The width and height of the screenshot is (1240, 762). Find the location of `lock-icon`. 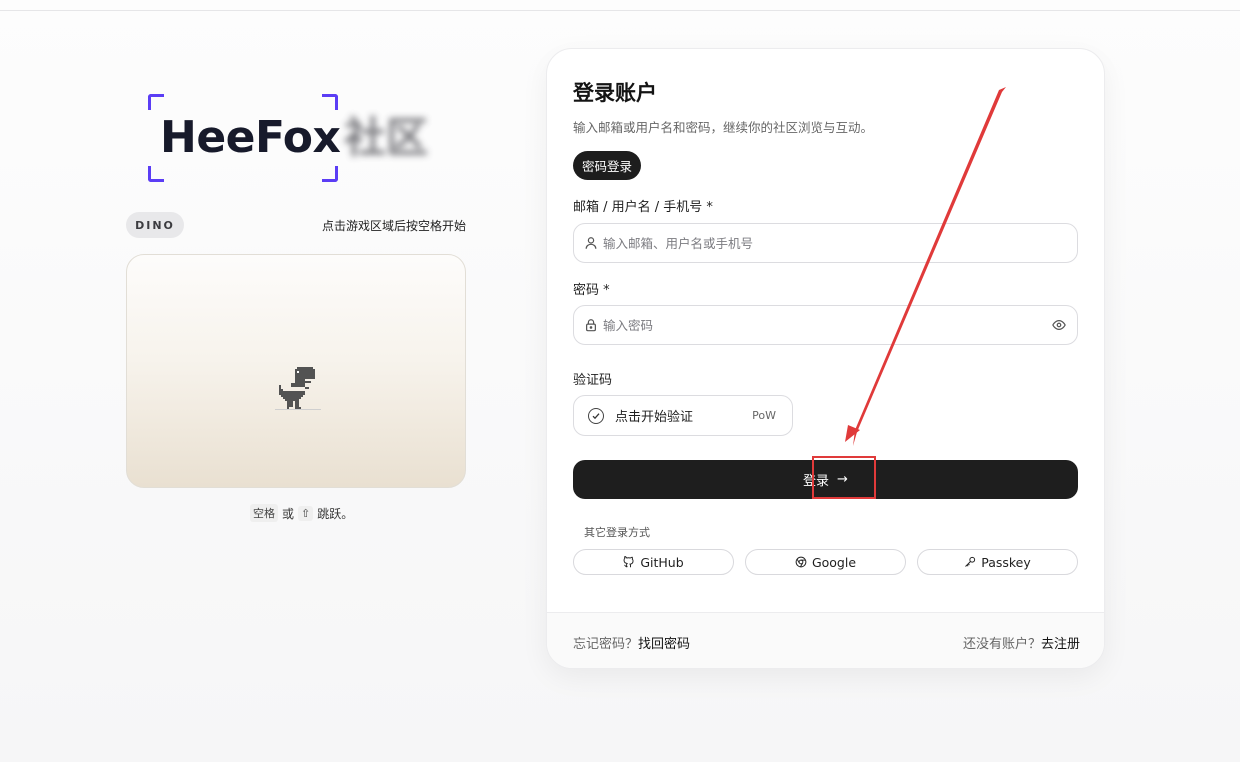

lock-icon is located at coordinates (591, 325).